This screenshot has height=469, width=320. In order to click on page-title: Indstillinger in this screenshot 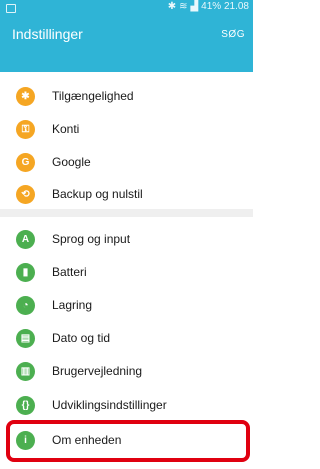, I will do `click(47, 34)`.